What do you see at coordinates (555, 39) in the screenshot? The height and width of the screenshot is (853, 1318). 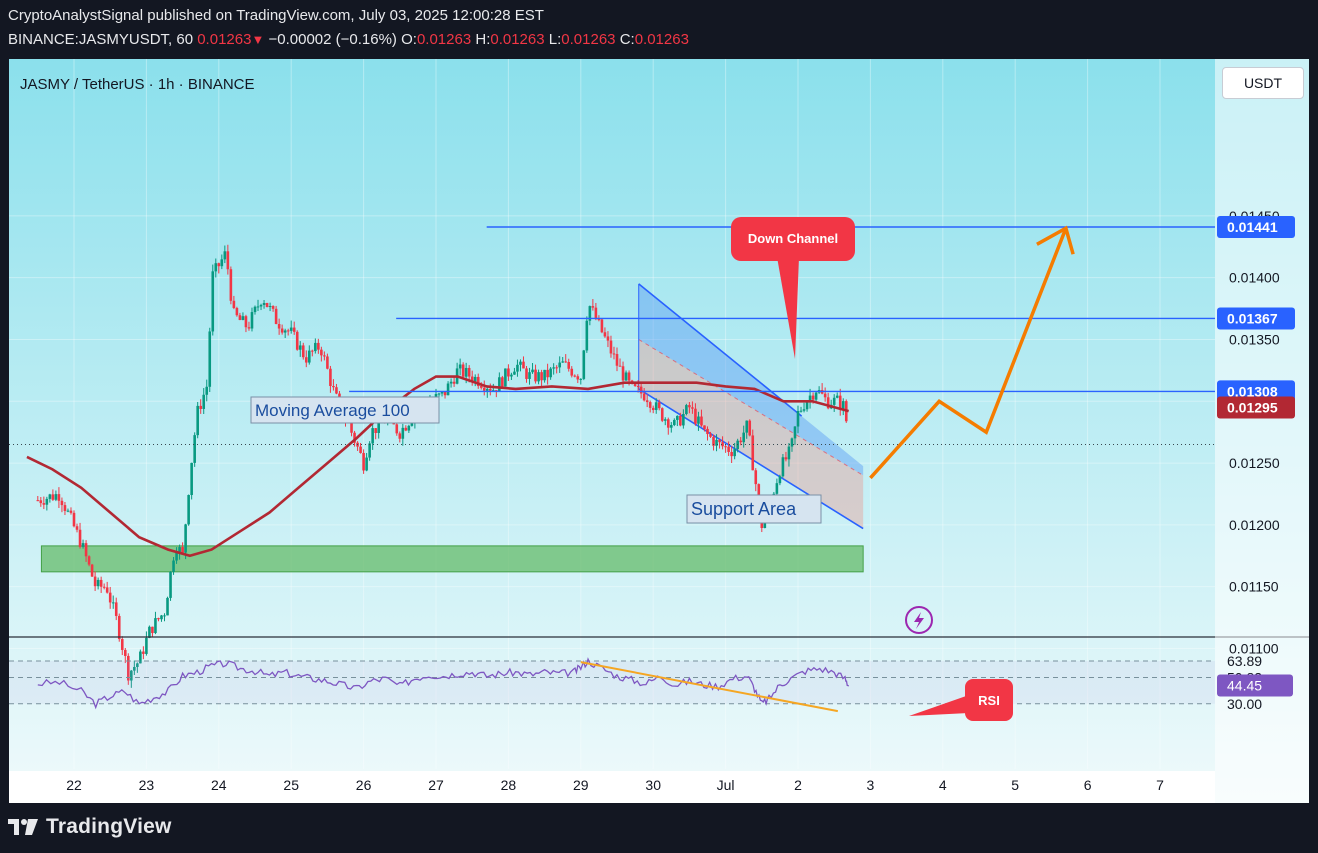 I see `low-label: L:` at bounding box center [555, 39].